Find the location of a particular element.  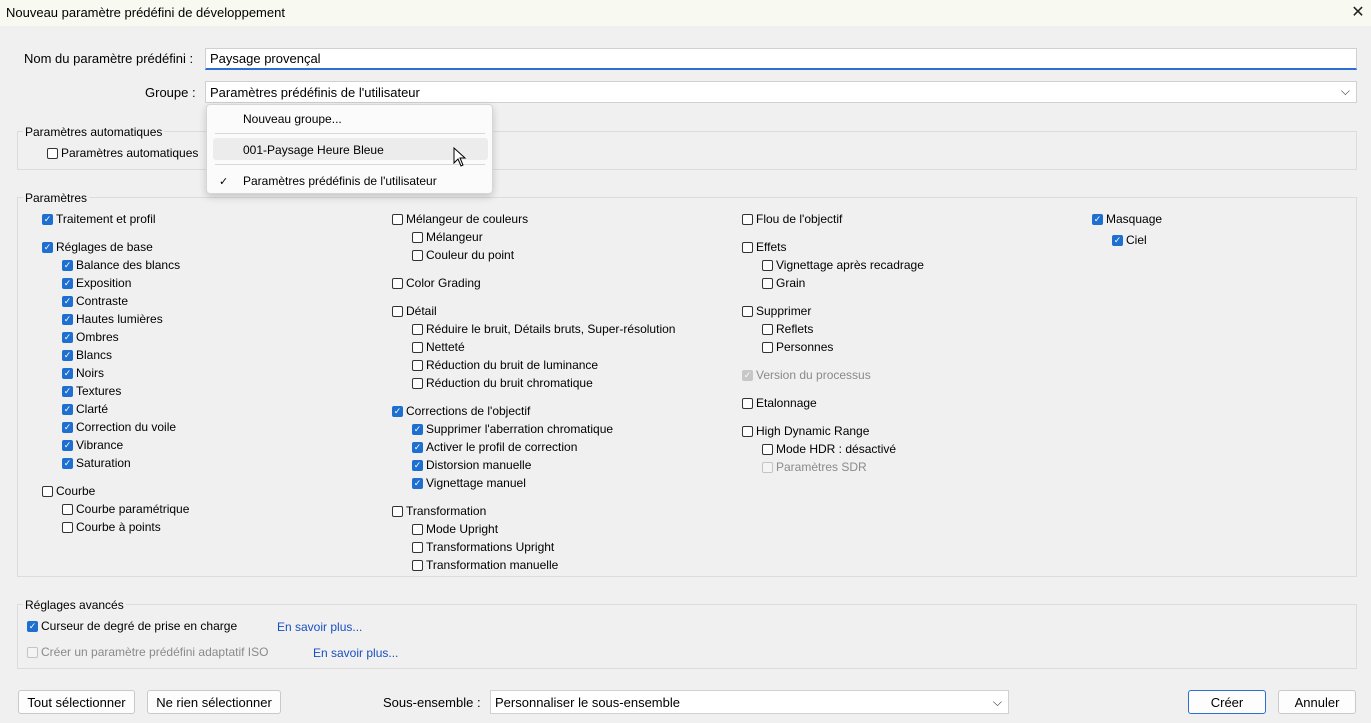

checkbox-col2-14: Transformation is located at coordinates (439, 511).